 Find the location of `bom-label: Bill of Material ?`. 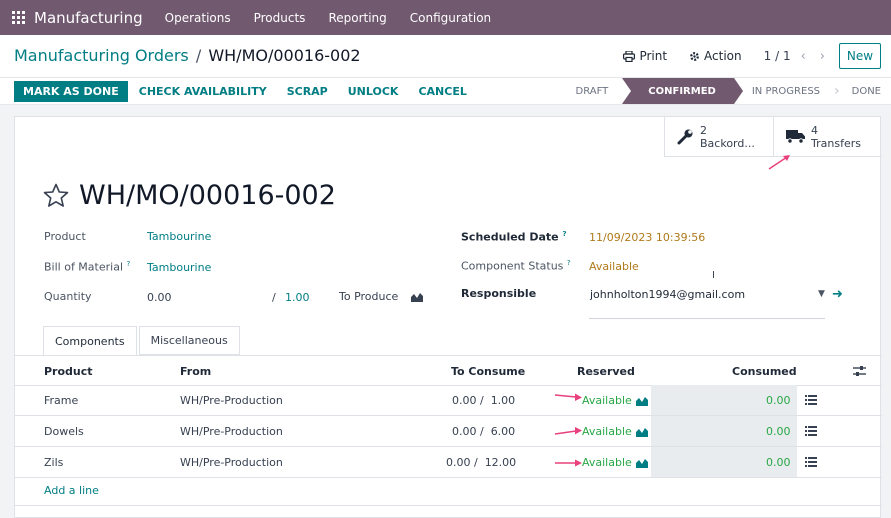

bom-label: Bill of Material ? is located at coordinates (87, 267).